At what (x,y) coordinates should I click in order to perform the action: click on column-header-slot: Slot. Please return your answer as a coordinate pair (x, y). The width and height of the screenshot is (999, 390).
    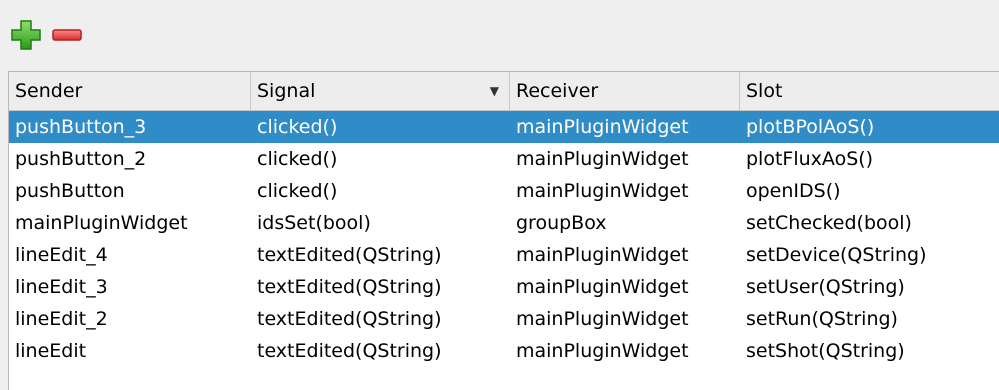
    Looking at the image, I should click on (869, 91).